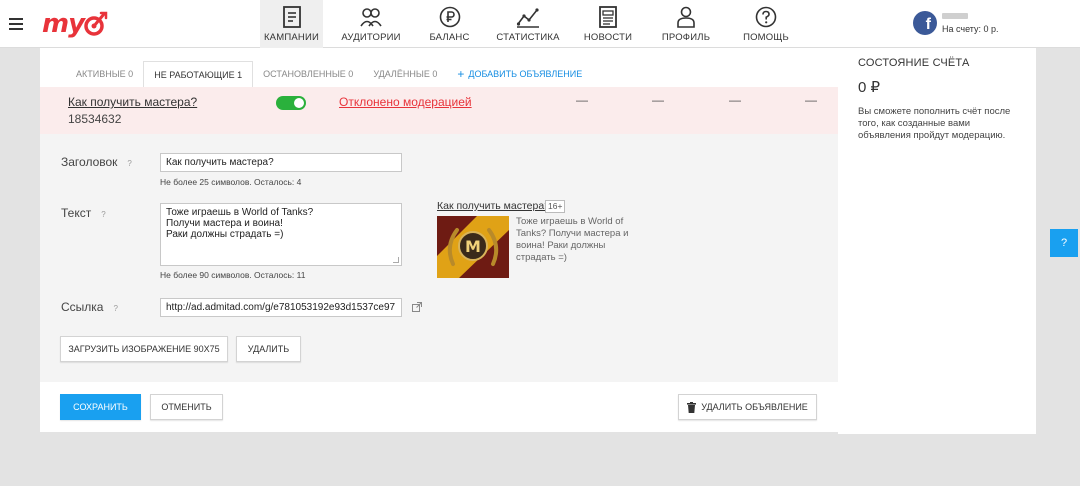 The width and height of the screenshot is (1080, 486). Describe the element at coordinates (686, 37) in the screenshot. I see `nav-label: ПРОФИЛЬ` at that location.